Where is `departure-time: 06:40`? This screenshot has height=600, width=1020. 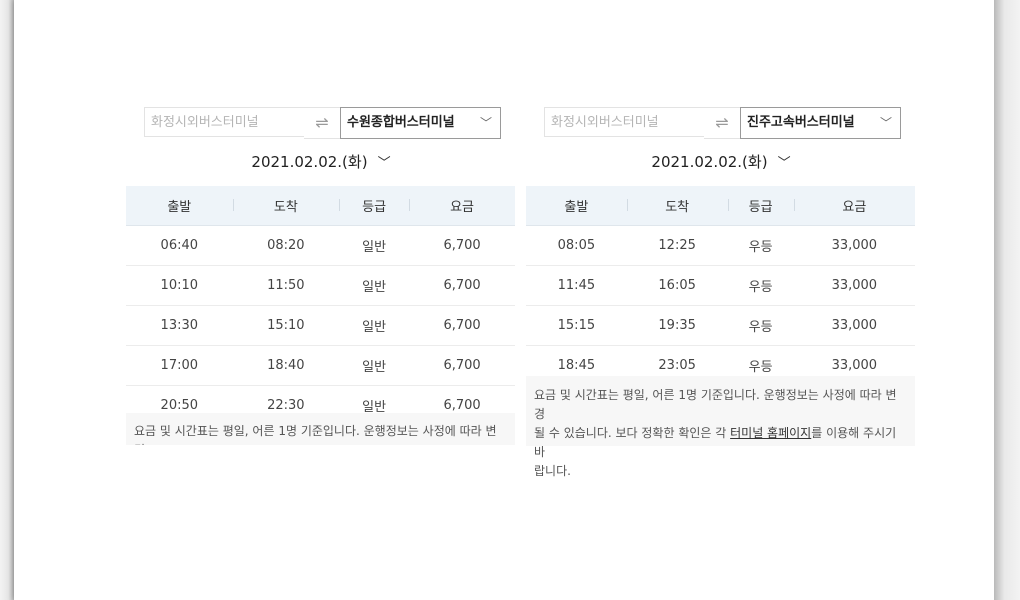 departure-time: 06:40 is located at coordinates (179, 245).